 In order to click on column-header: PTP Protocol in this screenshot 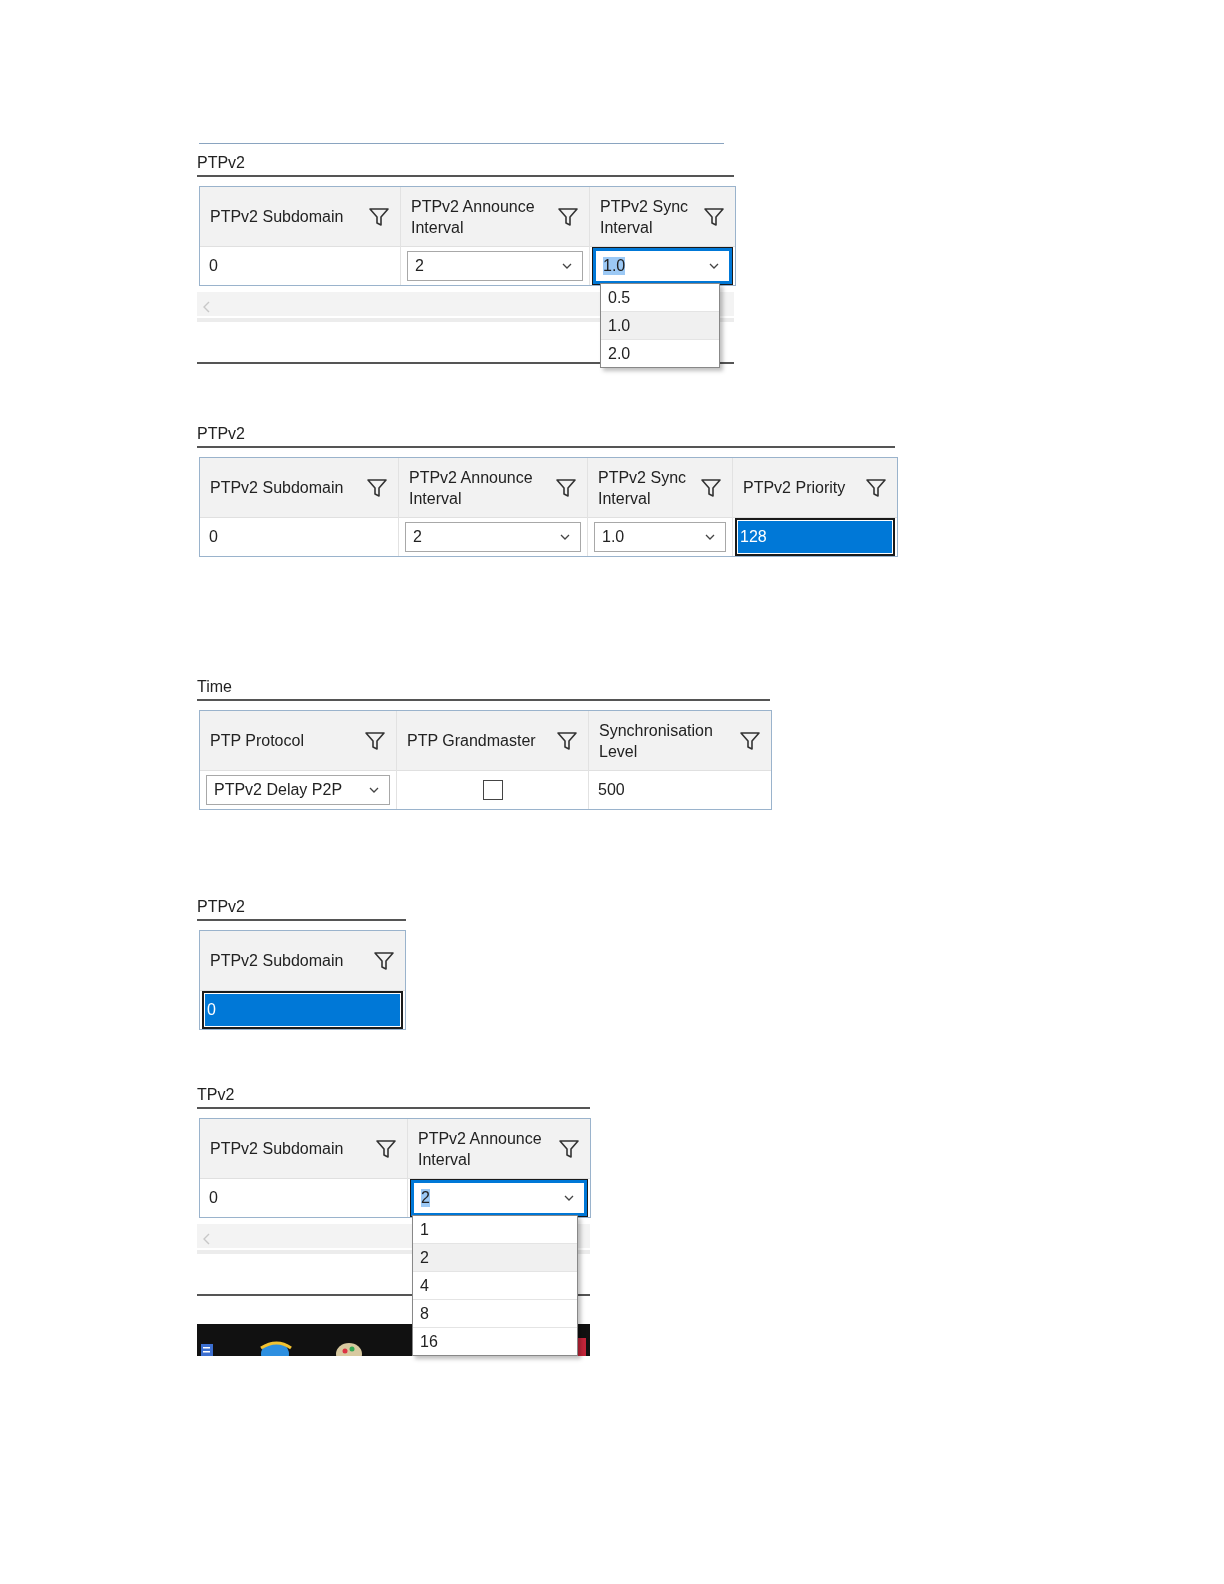, I will do `click(298, 741)`.